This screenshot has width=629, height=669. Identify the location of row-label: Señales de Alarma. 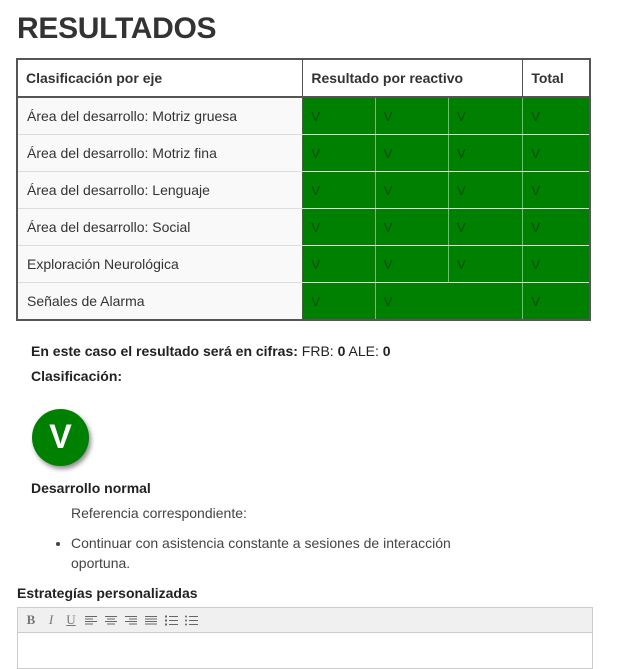
(160, 301).